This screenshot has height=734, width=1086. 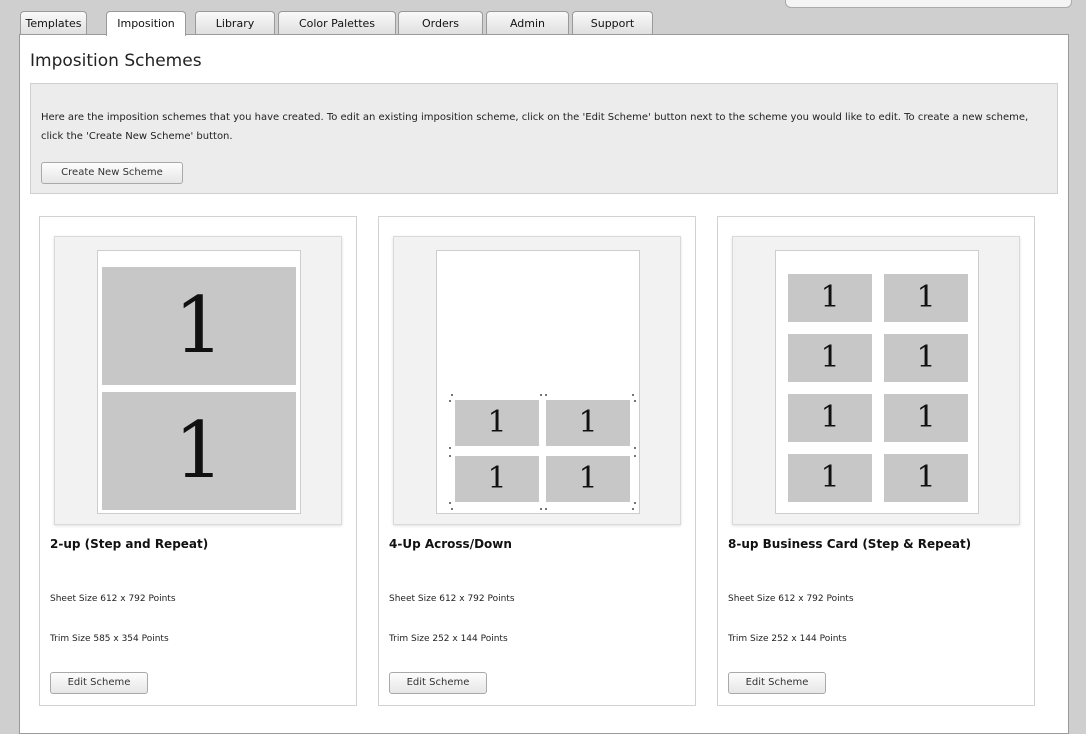 I want to click on scheme-preview: 1 1, so click(x=198, y=380).